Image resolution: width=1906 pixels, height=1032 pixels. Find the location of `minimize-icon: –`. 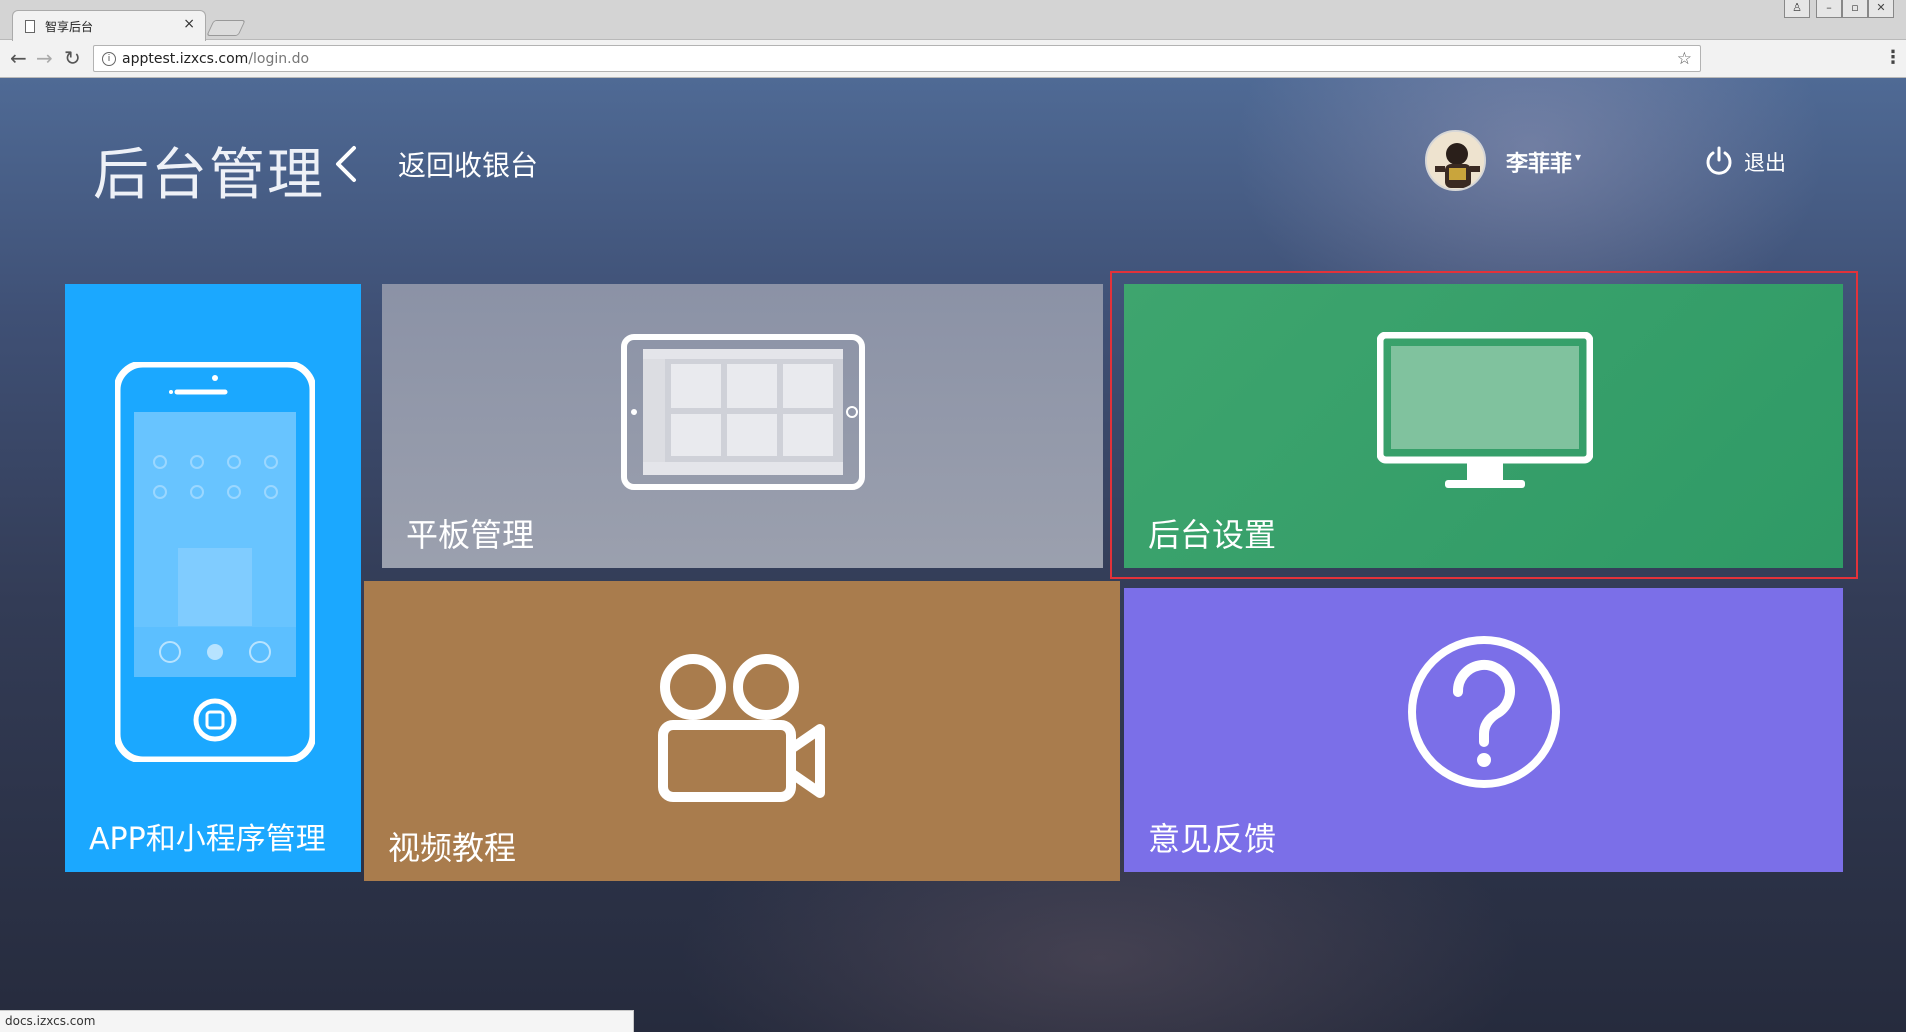

minimize-icon: – is located at coordinates (1829, 9).